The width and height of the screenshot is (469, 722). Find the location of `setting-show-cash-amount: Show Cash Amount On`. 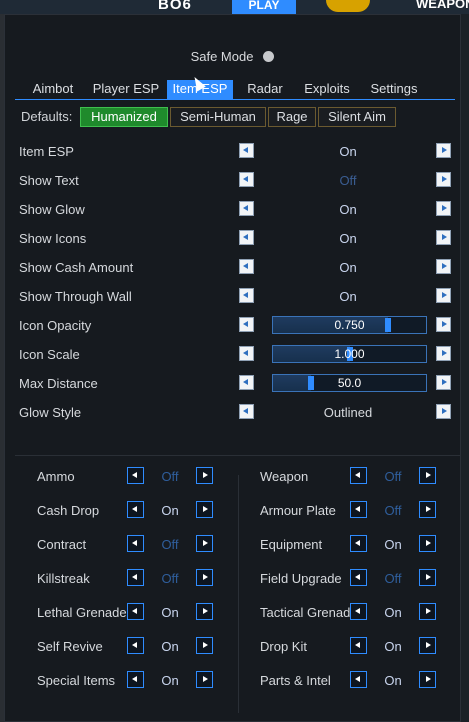

setting-show-cash-amount: Show Cash Amount On is located at coordinates (239, 268).